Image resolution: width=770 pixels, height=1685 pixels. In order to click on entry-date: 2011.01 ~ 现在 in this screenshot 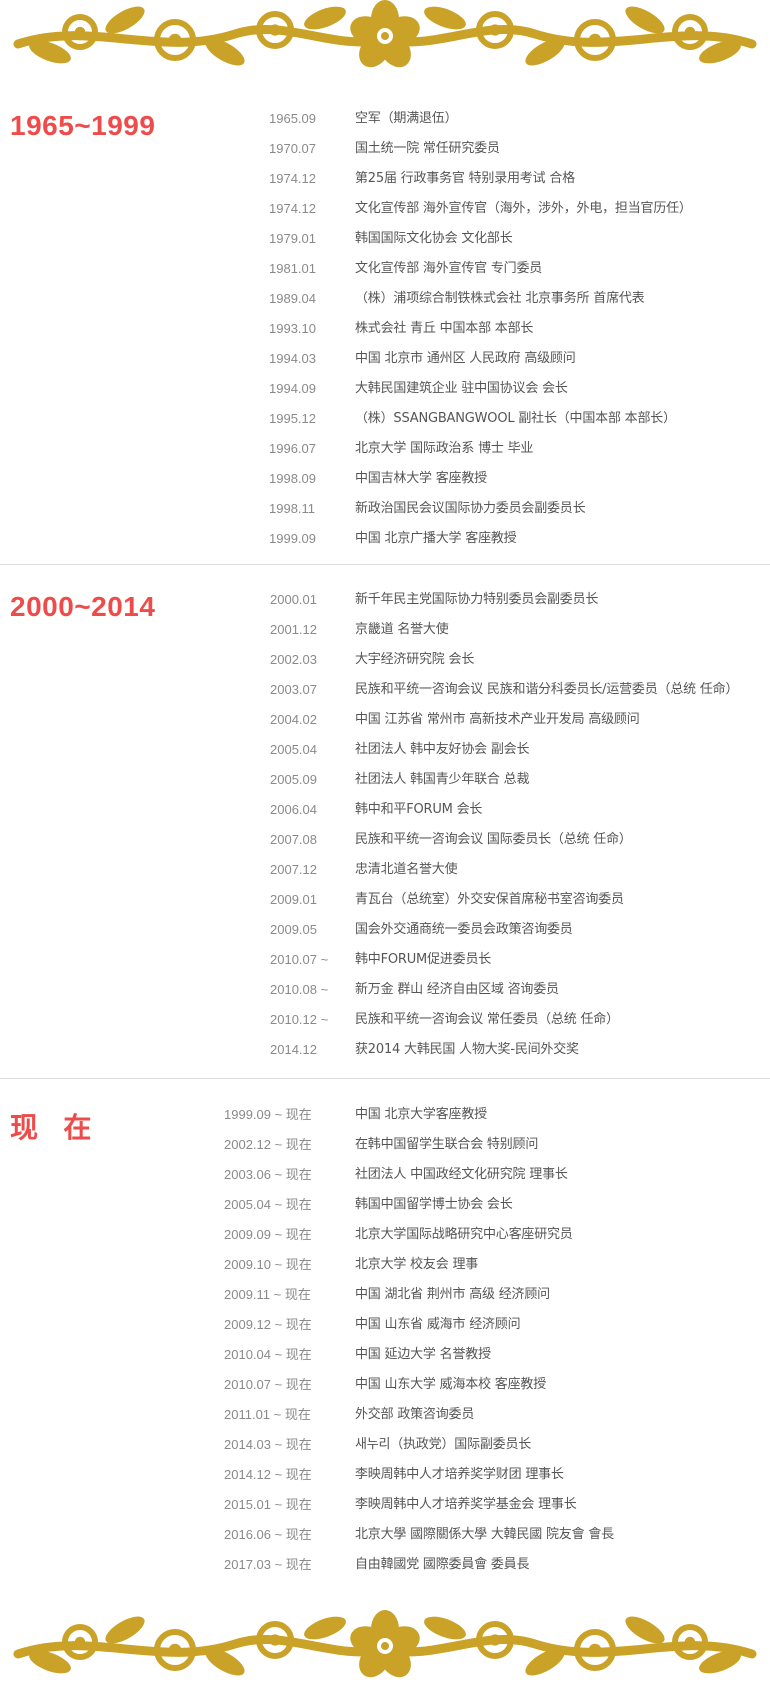, I will do `click(267, 1414)`.